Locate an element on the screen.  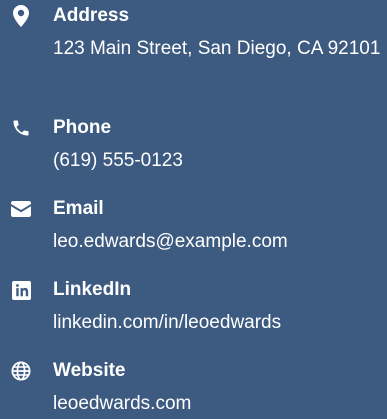
phone-icon is located at coordinates (21, 128).